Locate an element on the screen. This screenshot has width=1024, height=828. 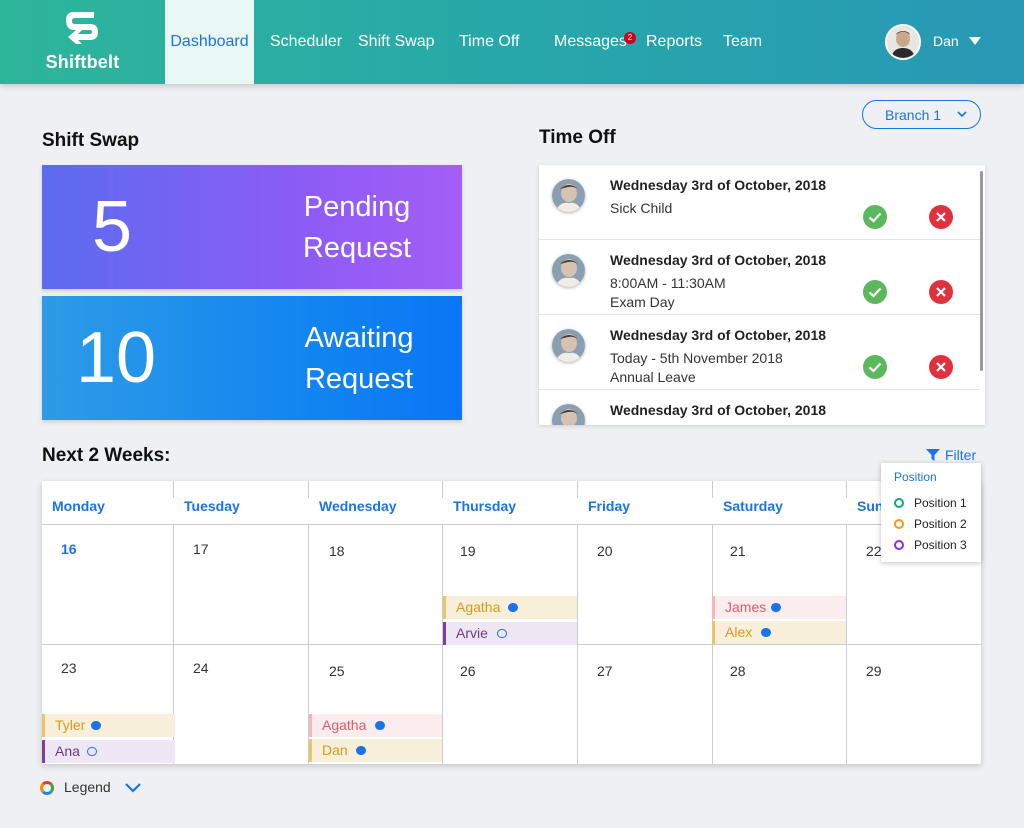
day-header-monday: Monday is located at coordinates (78, 506).